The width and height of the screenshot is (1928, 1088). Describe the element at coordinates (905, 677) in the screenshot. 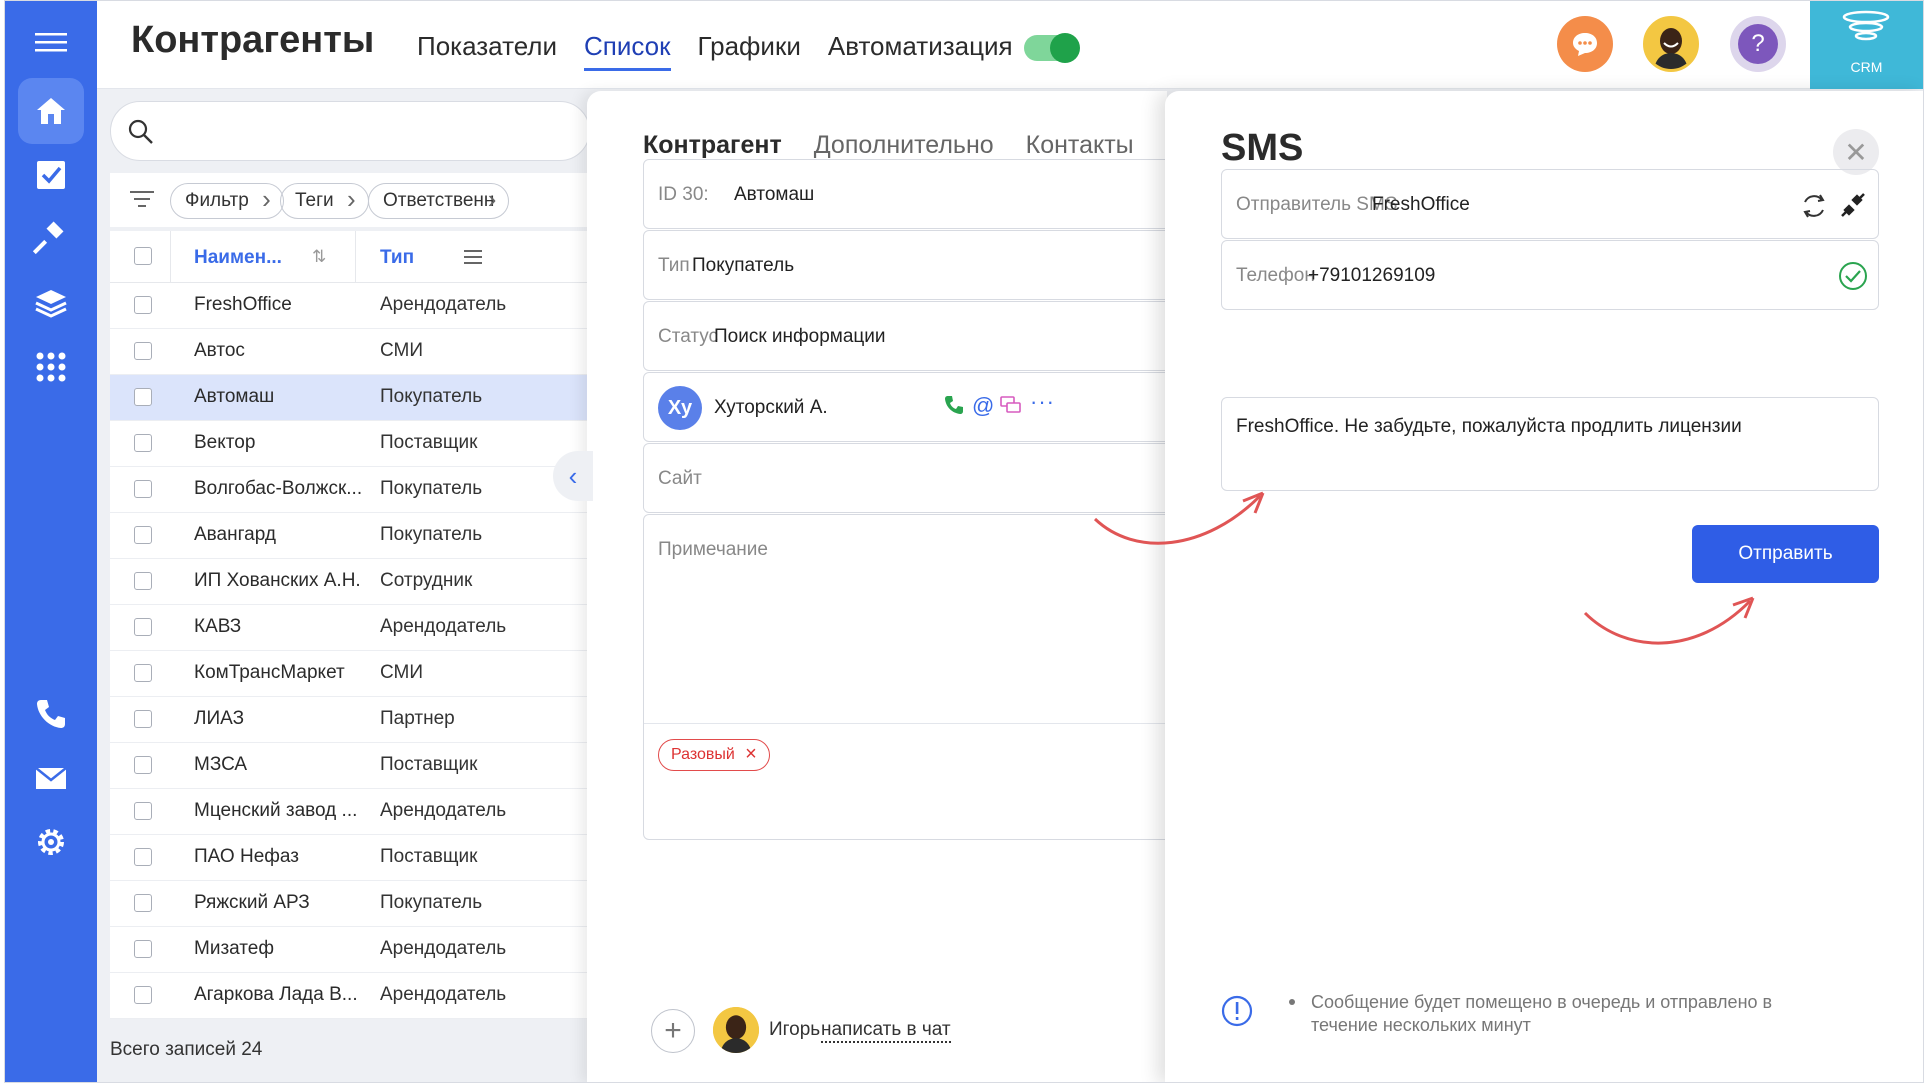

I see `note-field: Примечание Разовый` at that location.